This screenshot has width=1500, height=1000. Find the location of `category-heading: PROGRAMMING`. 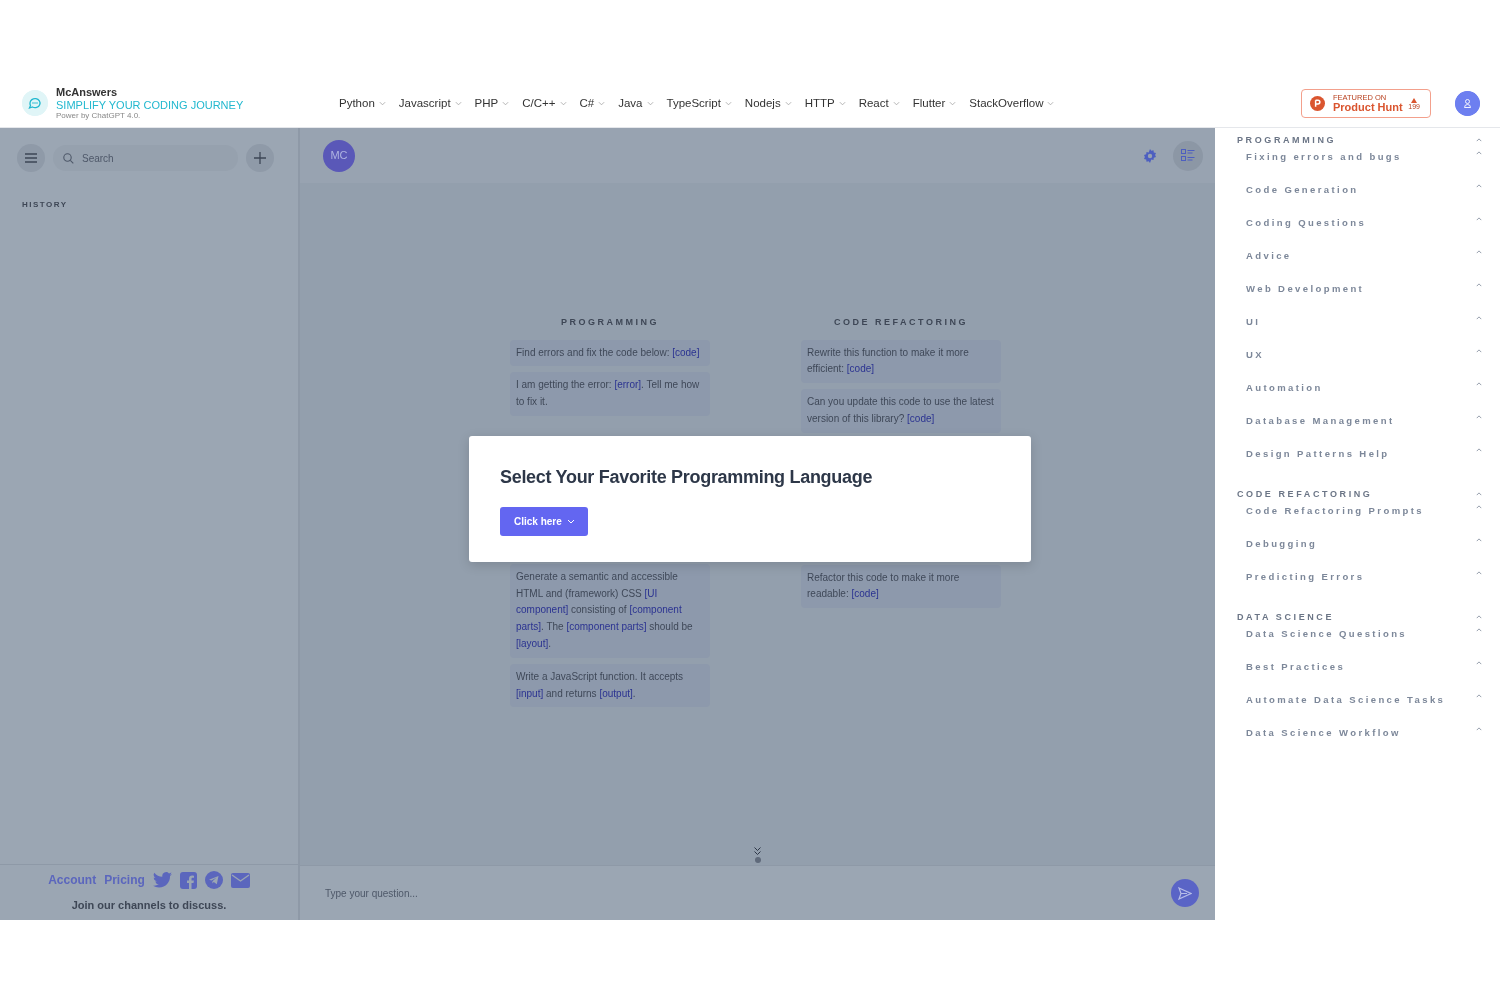

category-heading: PROGRAMMING is located at coordinates (1287, 140).